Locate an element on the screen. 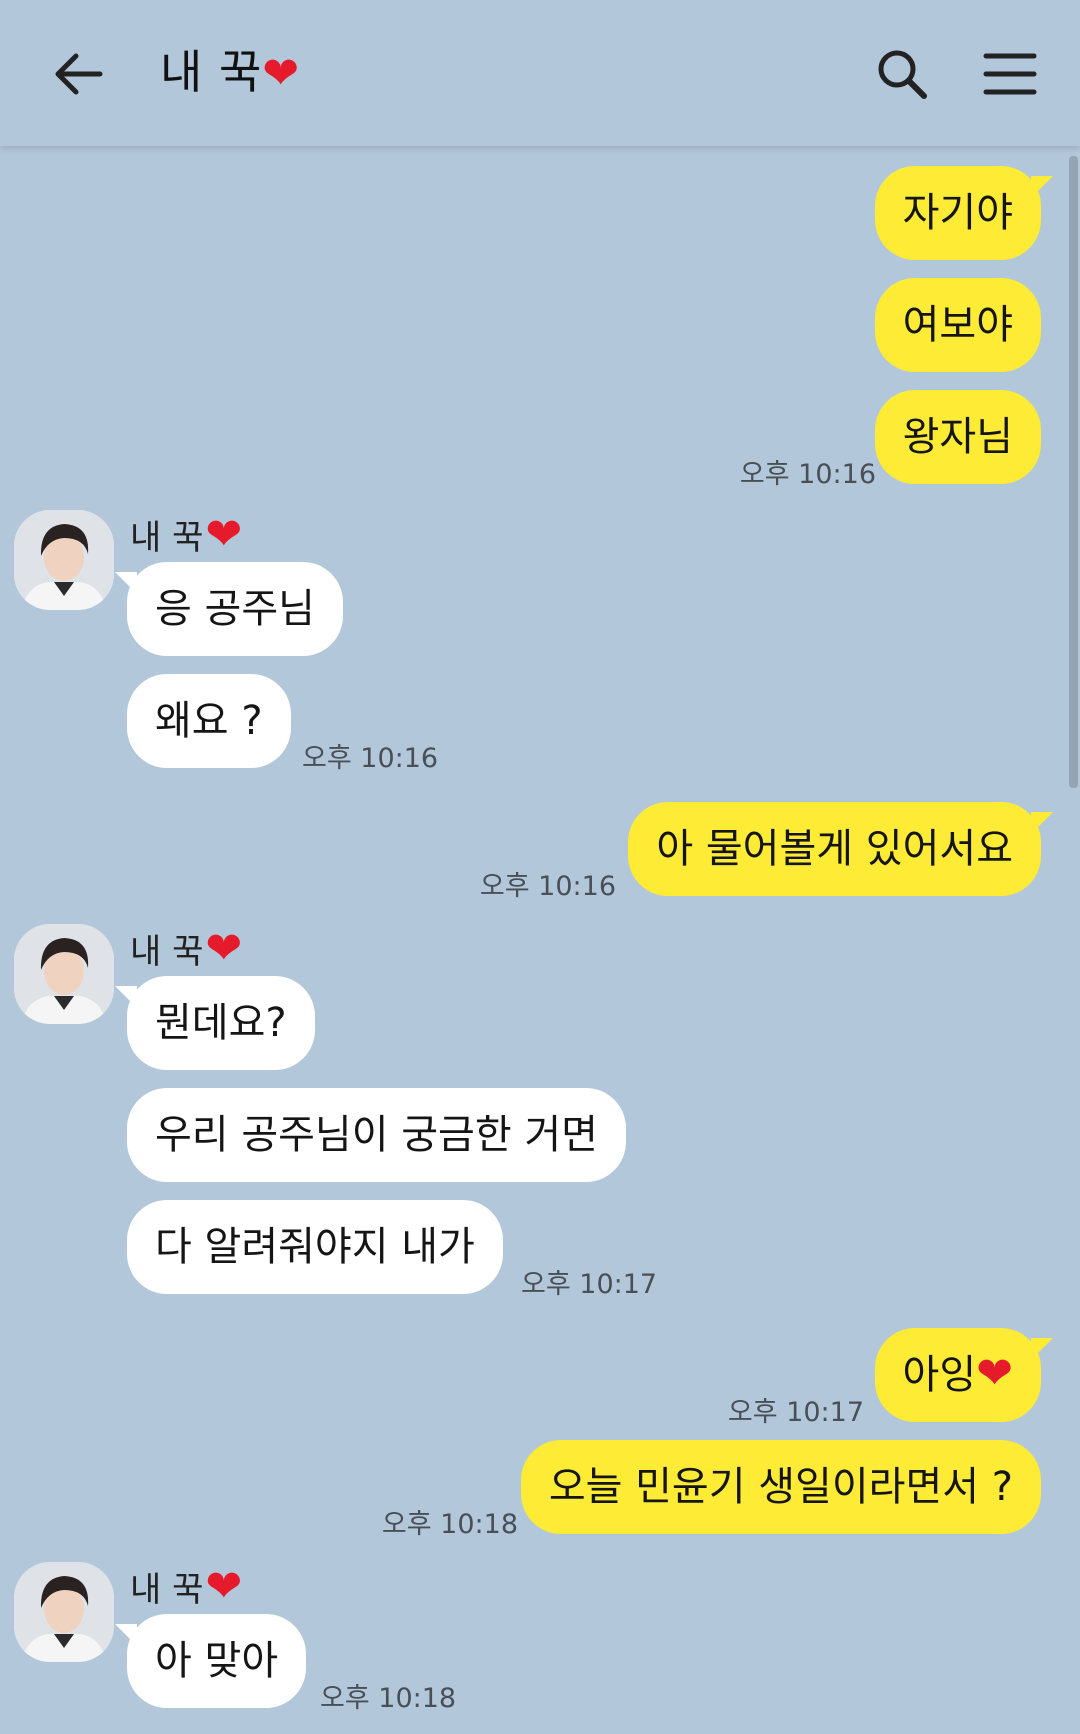  search-button is located at coordinates (902, 74).